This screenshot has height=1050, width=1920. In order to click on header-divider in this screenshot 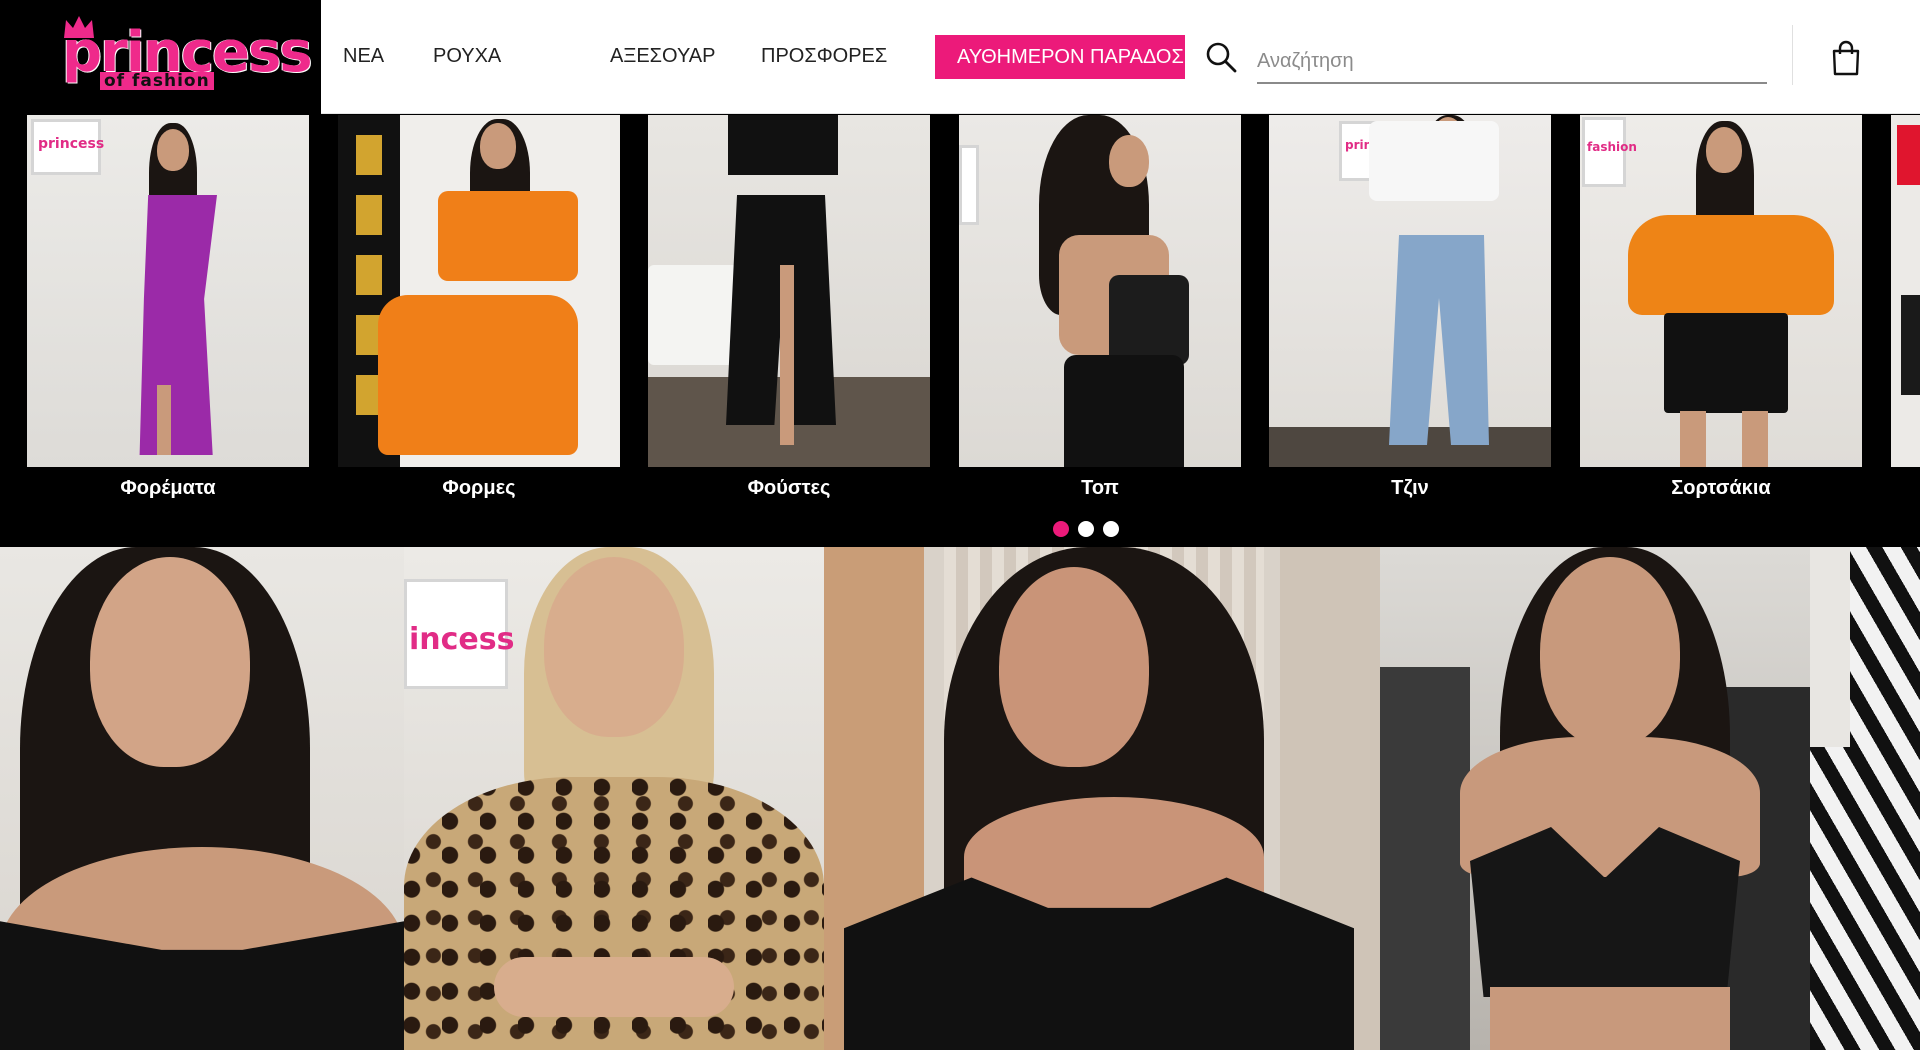, I will do `click(1792, 55)`.